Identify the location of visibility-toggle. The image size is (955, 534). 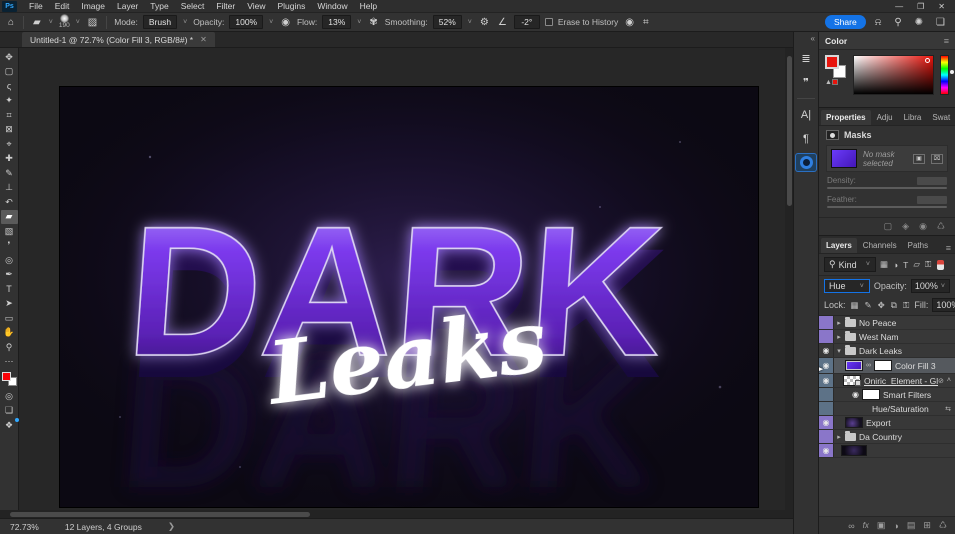
(826, 436).